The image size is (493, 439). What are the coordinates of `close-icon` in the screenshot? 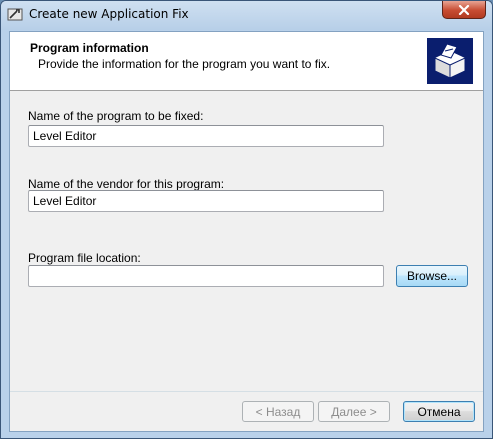 It's located at (464, 10).